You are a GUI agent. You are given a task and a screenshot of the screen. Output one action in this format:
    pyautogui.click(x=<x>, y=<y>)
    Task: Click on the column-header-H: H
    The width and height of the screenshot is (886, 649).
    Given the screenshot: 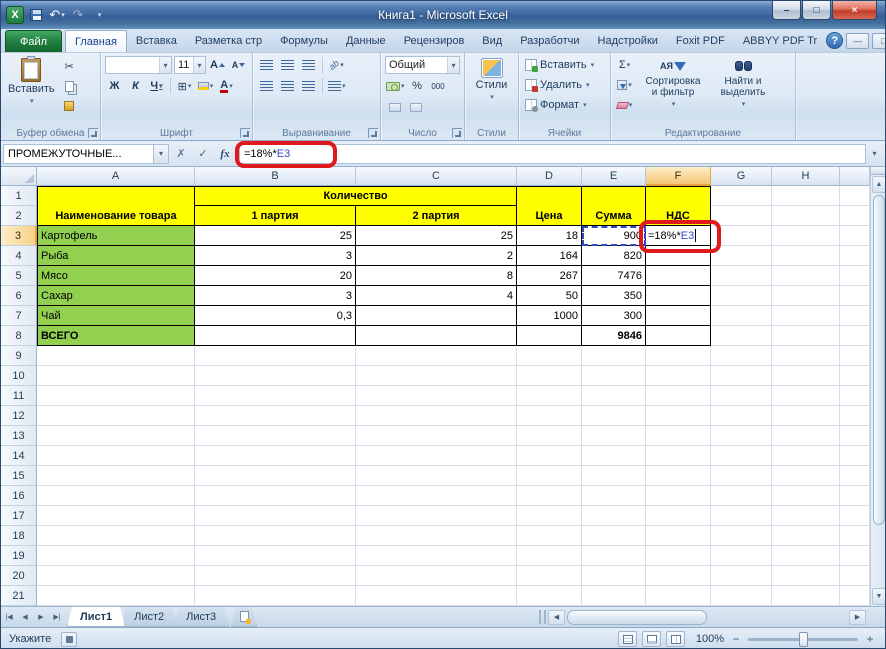 What is the action you would take?
    pyautogui.click(x=806, y=176)
    